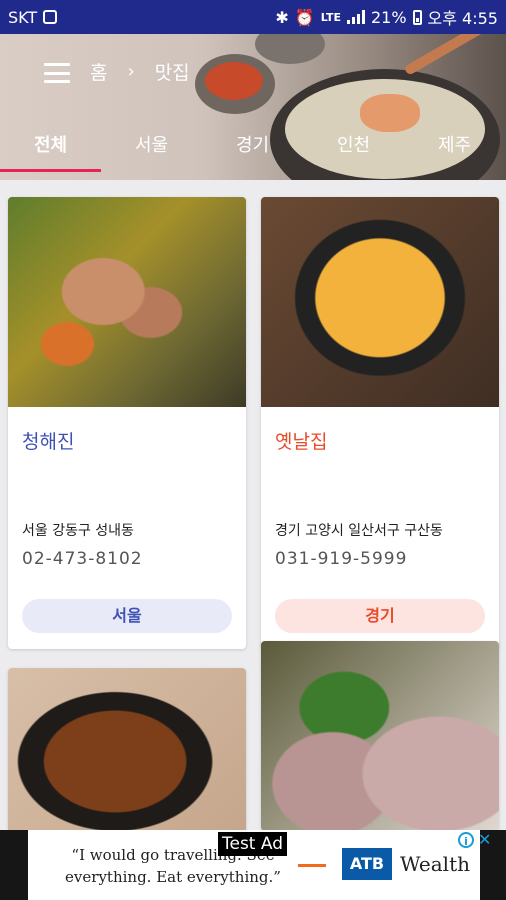  I want to click on header-photo-dish, so click(290, 49).